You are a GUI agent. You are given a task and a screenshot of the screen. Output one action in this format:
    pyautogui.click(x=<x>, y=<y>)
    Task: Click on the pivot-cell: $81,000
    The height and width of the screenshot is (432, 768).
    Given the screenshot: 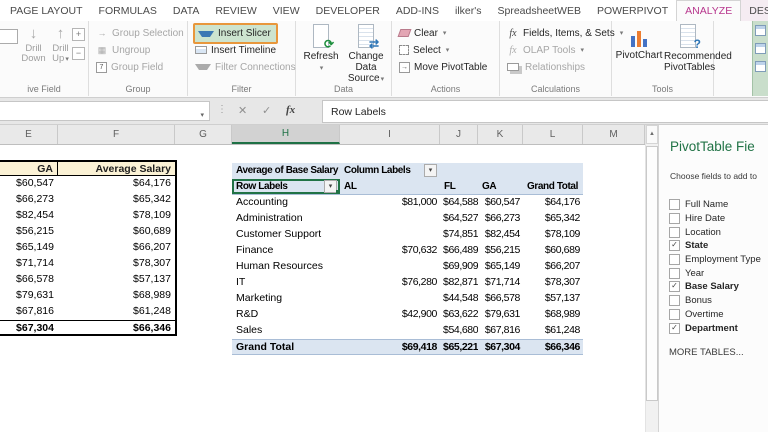 What is the action you would take?
    pyautogui.click(x=390, y=203)
    